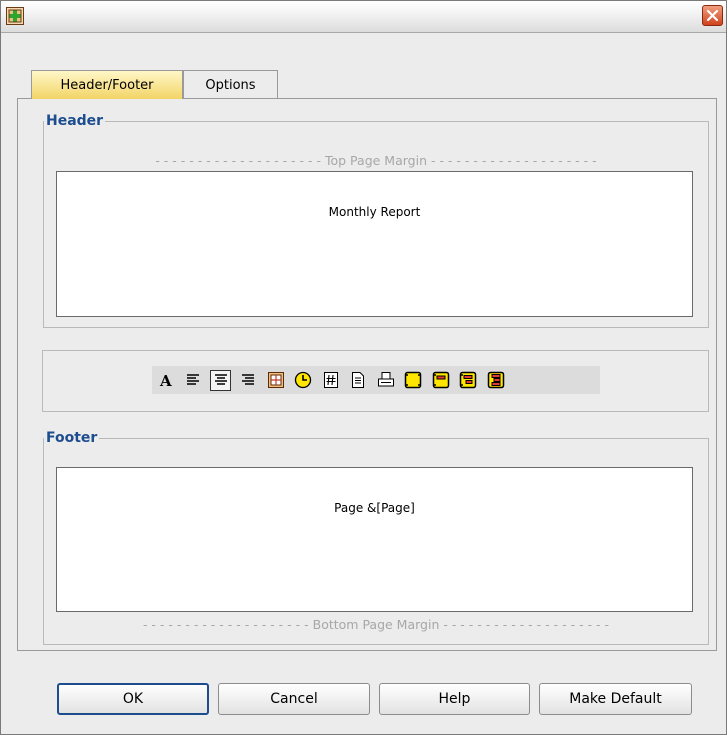 The image size is (727, 735). I want to click on insert-group-icon, so click(440, 380).